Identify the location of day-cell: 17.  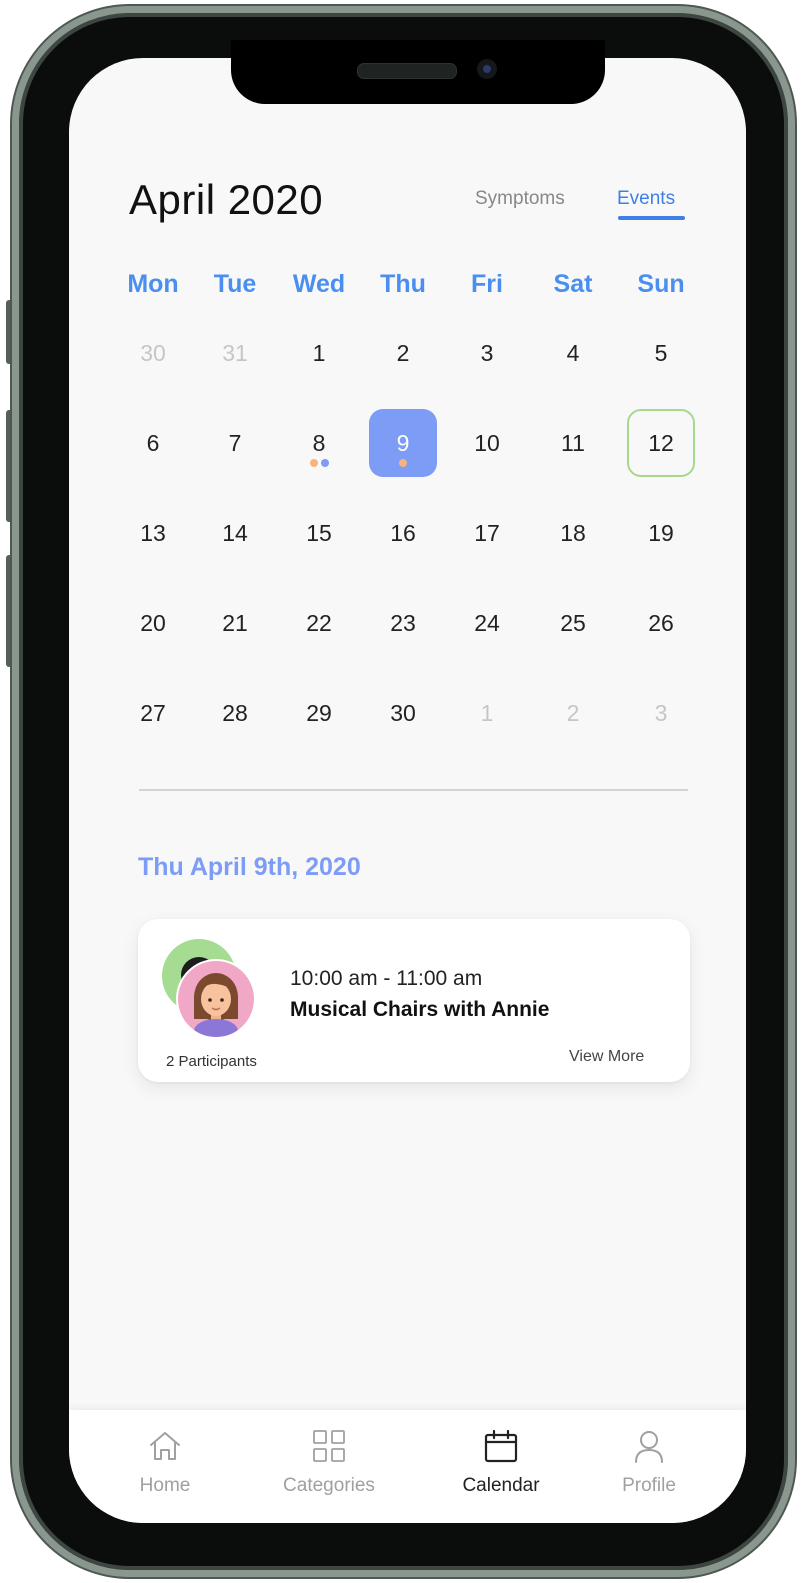
(487, 533).